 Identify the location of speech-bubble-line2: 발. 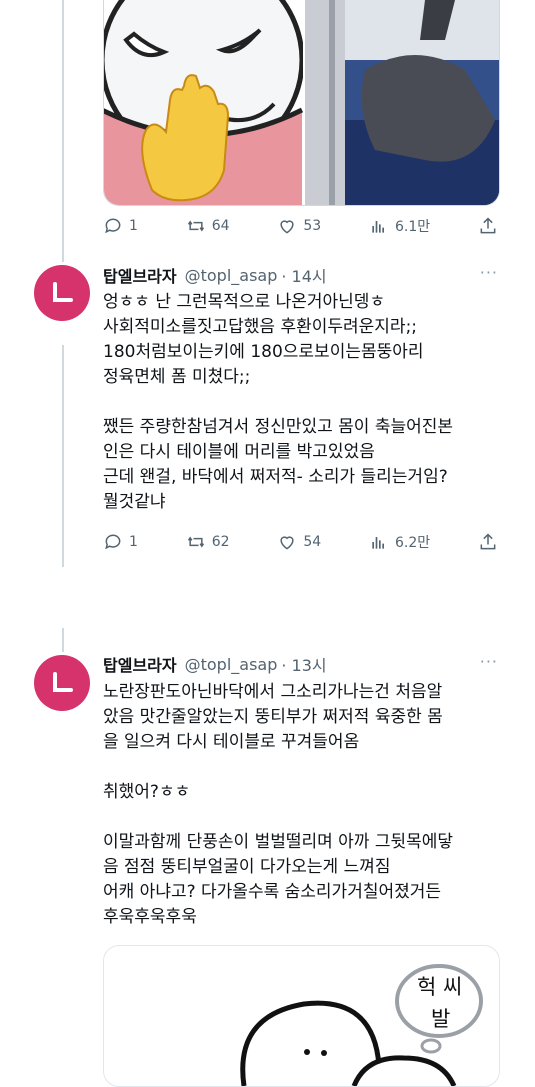
(440, 1019).